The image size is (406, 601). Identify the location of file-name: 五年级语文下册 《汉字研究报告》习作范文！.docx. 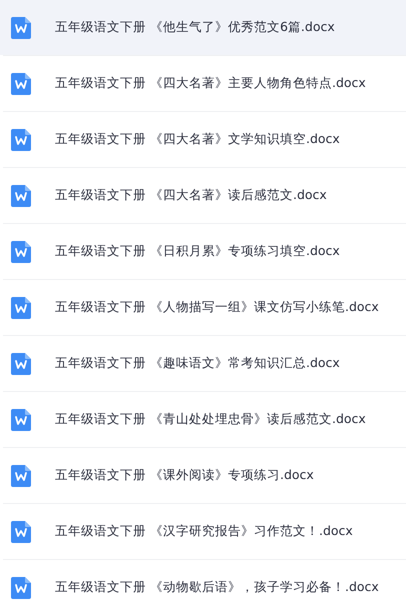
(204, 531).